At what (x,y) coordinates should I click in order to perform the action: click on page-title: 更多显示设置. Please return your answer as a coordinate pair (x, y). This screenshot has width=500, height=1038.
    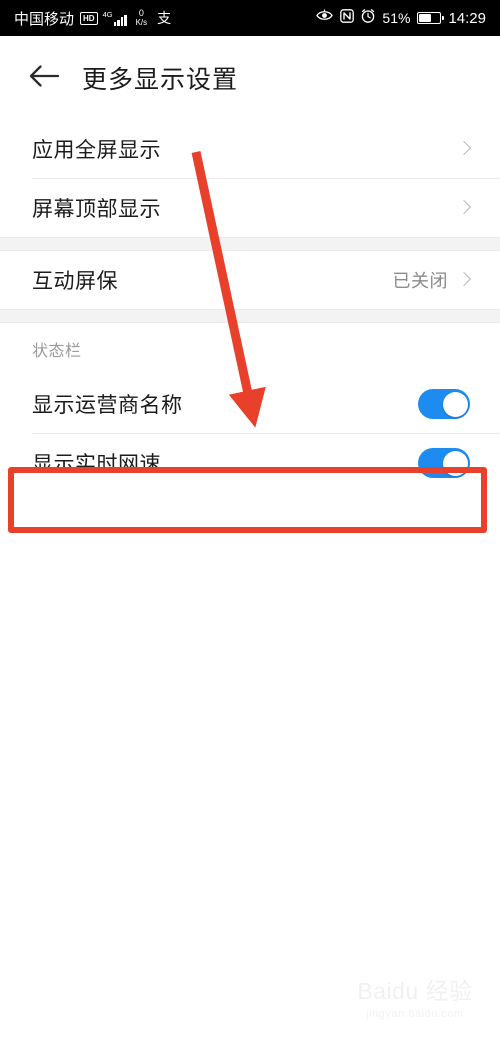
    Looking at the image, I should click on (160, 80).